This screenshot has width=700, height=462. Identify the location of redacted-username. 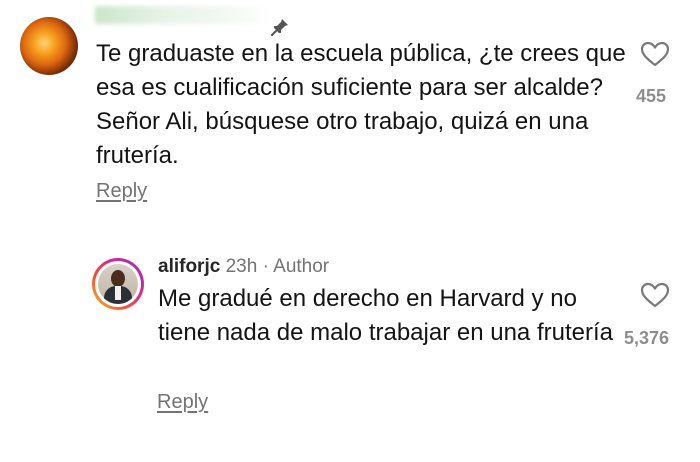
(182, 15).